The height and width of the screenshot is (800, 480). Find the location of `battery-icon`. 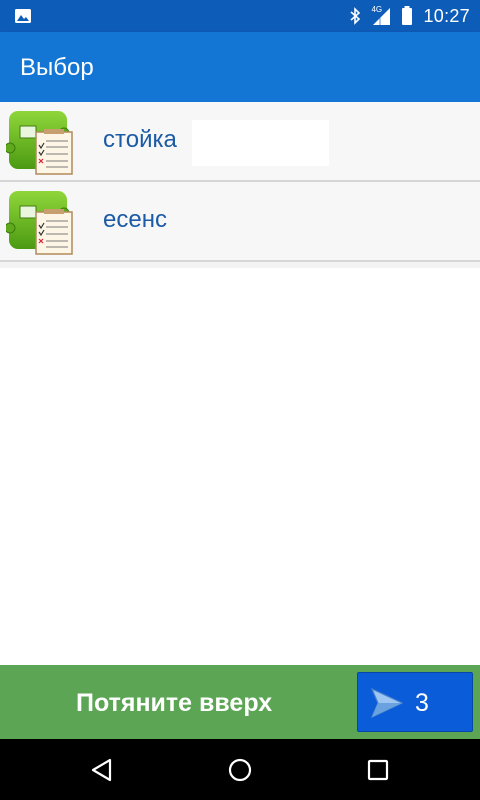

battery-icon is located at coordinates (407, 16).